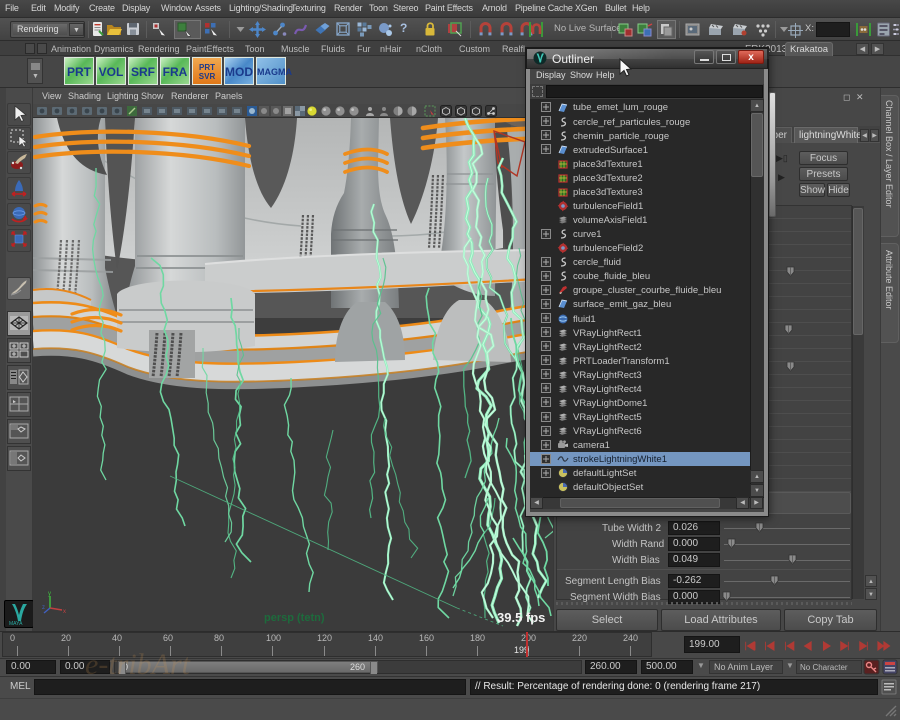 The width and height of the screenshot is (900, 720). What do you see at coordinates (43, 608) in the screenshot?
I see `svg-text: z` at bounding box center [43, 608].